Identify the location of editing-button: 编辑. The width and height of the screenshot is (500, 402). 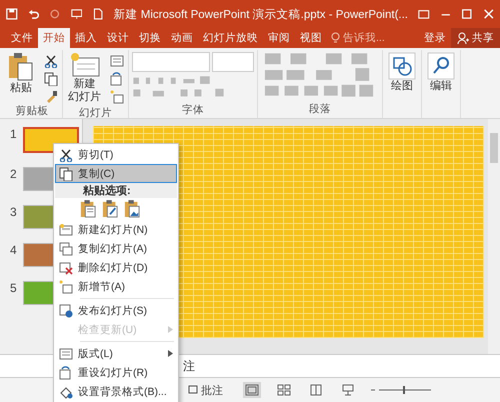
(441, 72).